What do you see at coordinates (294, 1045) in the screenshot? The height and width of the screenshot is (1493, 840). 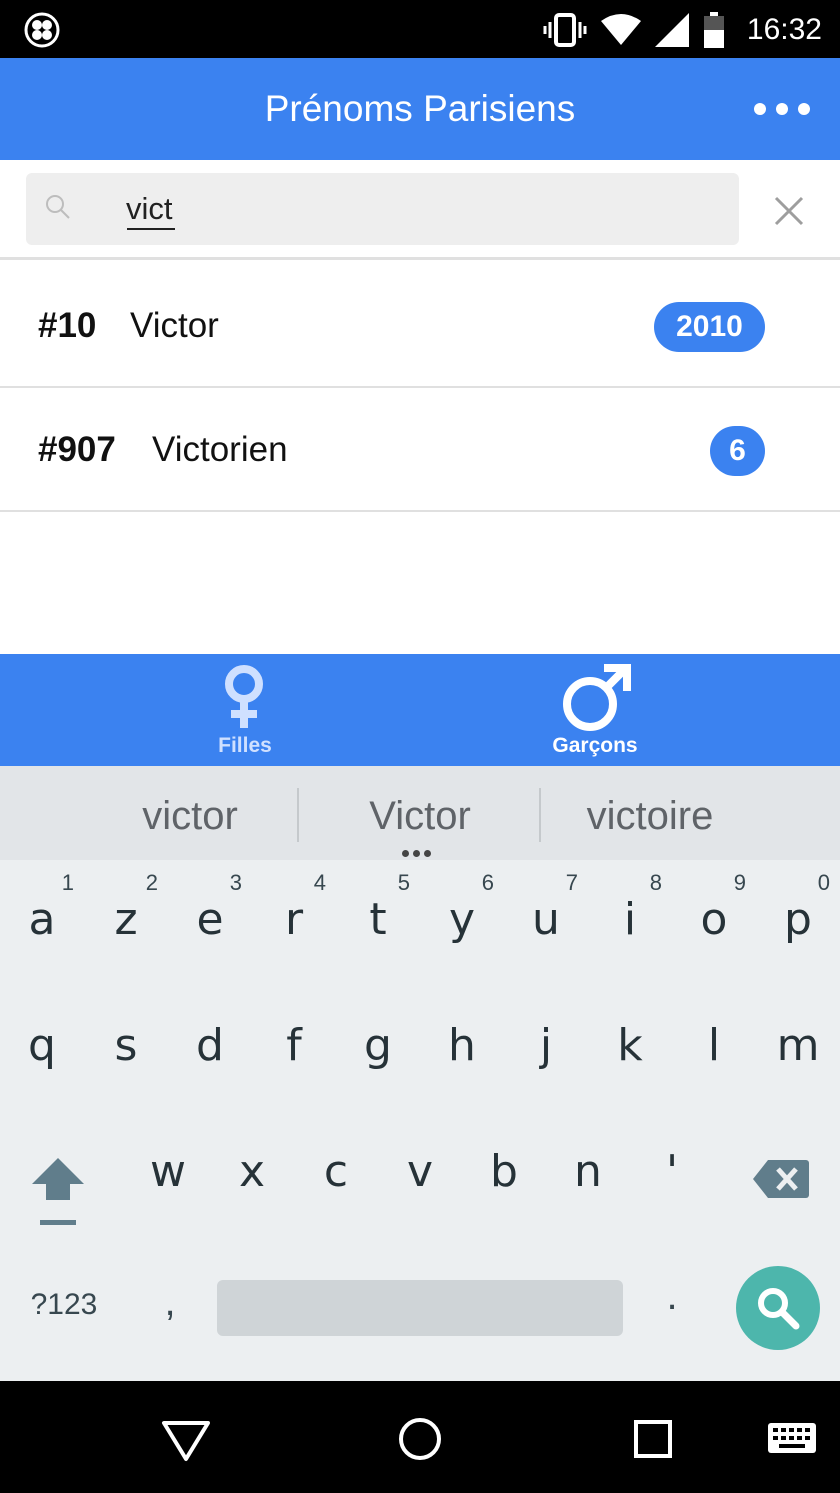 I see `key-letter: f` at bounding box center [294, 1045].